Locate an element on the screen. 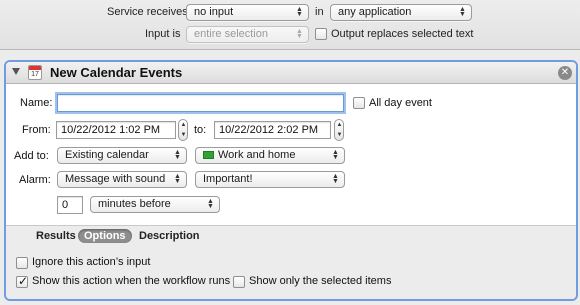  ignore-input-label: Ignore this action’s input is located at coordinates (91, 262).